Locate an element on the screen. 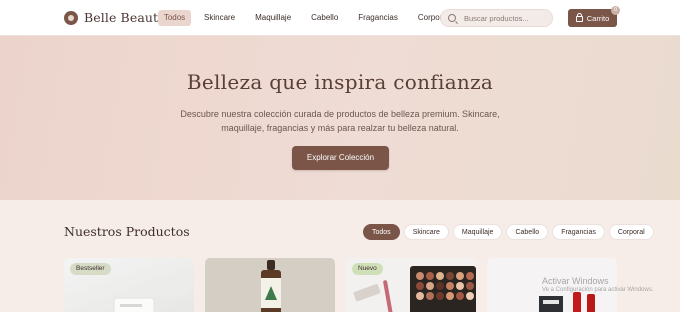  watermark-subtitle: Ve a Configuración para activar Windows. is located at coordinates (598, 290).